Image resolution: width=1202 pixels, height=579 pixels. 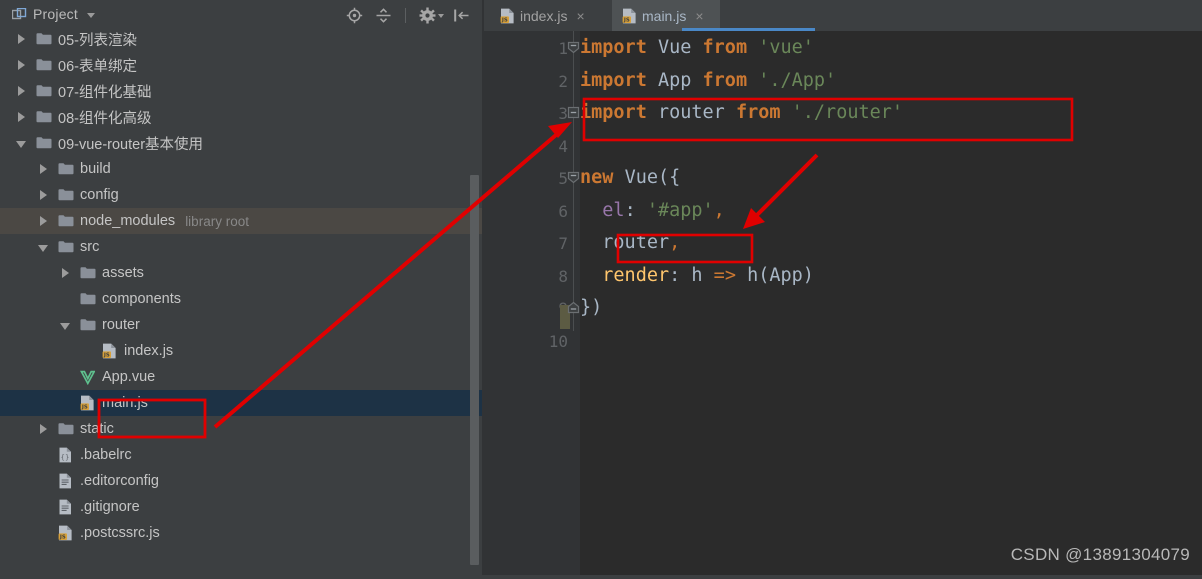 I want to click on tree-row-label: 09-vue-router基本使用, so click(x=131, y=144).